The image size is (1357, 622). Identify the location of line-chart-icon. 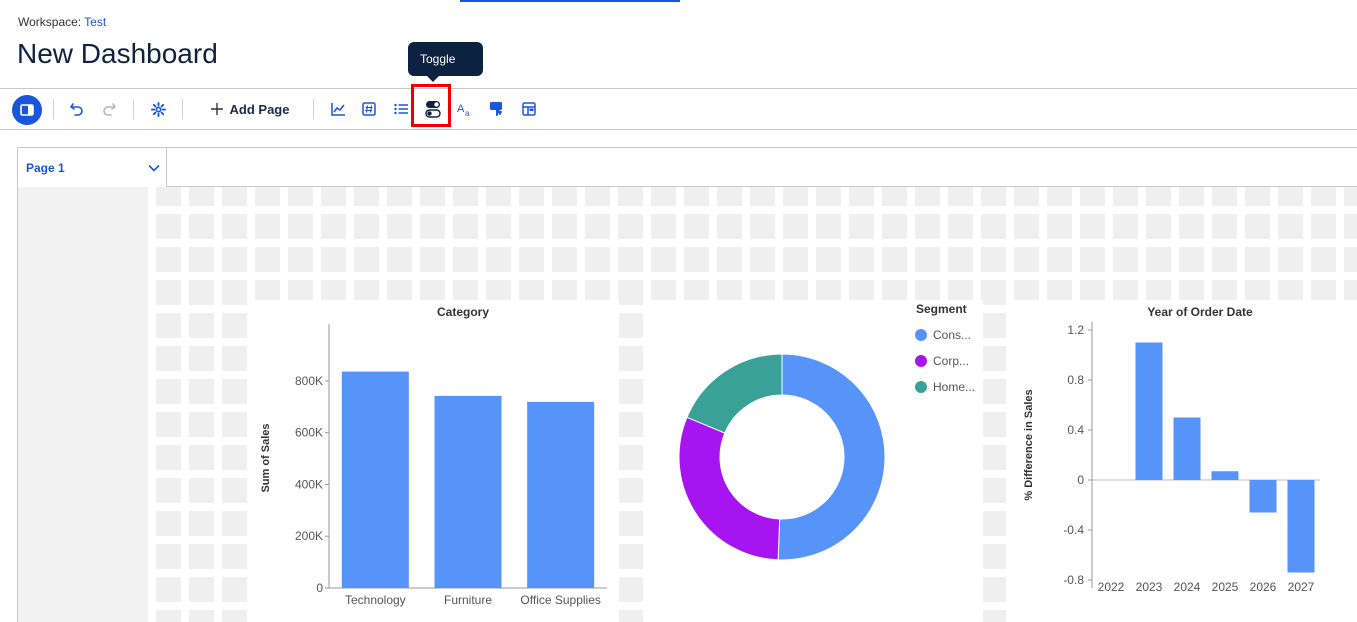
(337, 109).